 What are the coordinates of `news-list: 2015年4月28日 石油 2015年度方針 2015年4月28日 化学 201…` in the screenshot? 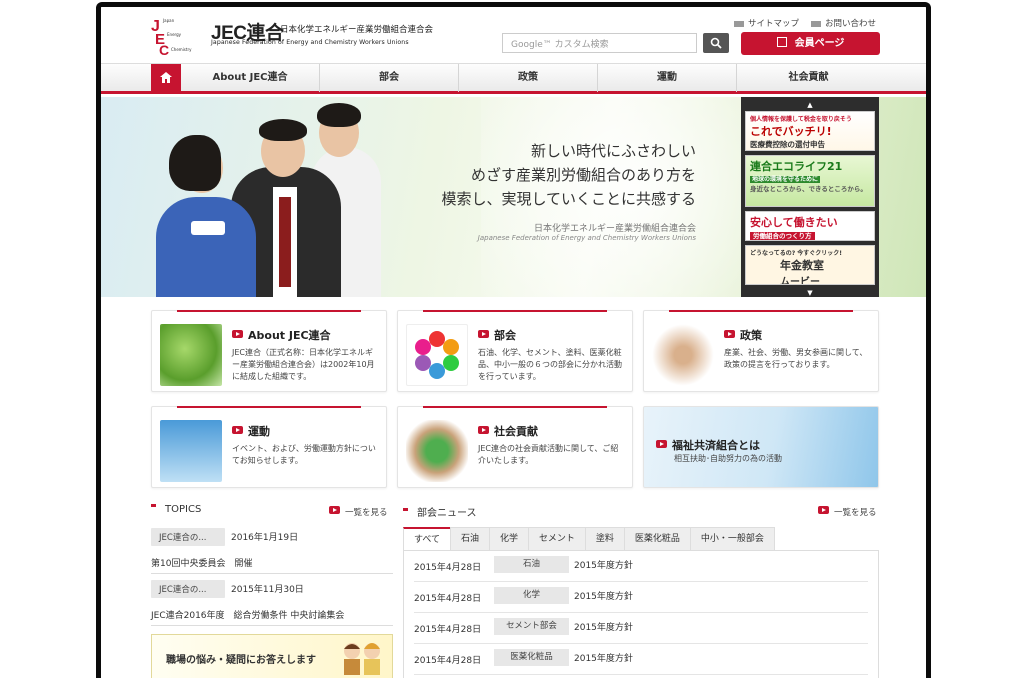 It's located at (641, 614).